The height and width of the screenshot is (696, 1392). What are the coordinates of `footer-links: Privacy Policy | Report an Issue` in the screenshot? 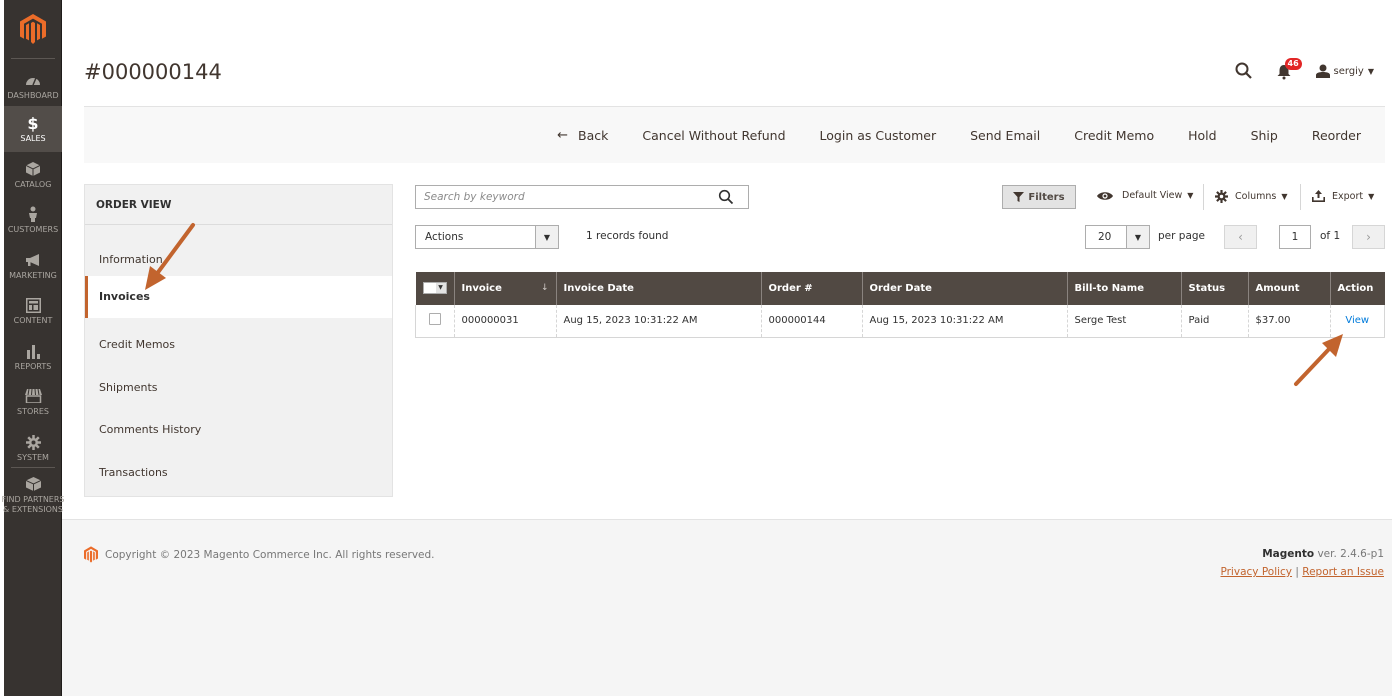 It's located at (1302, 572).